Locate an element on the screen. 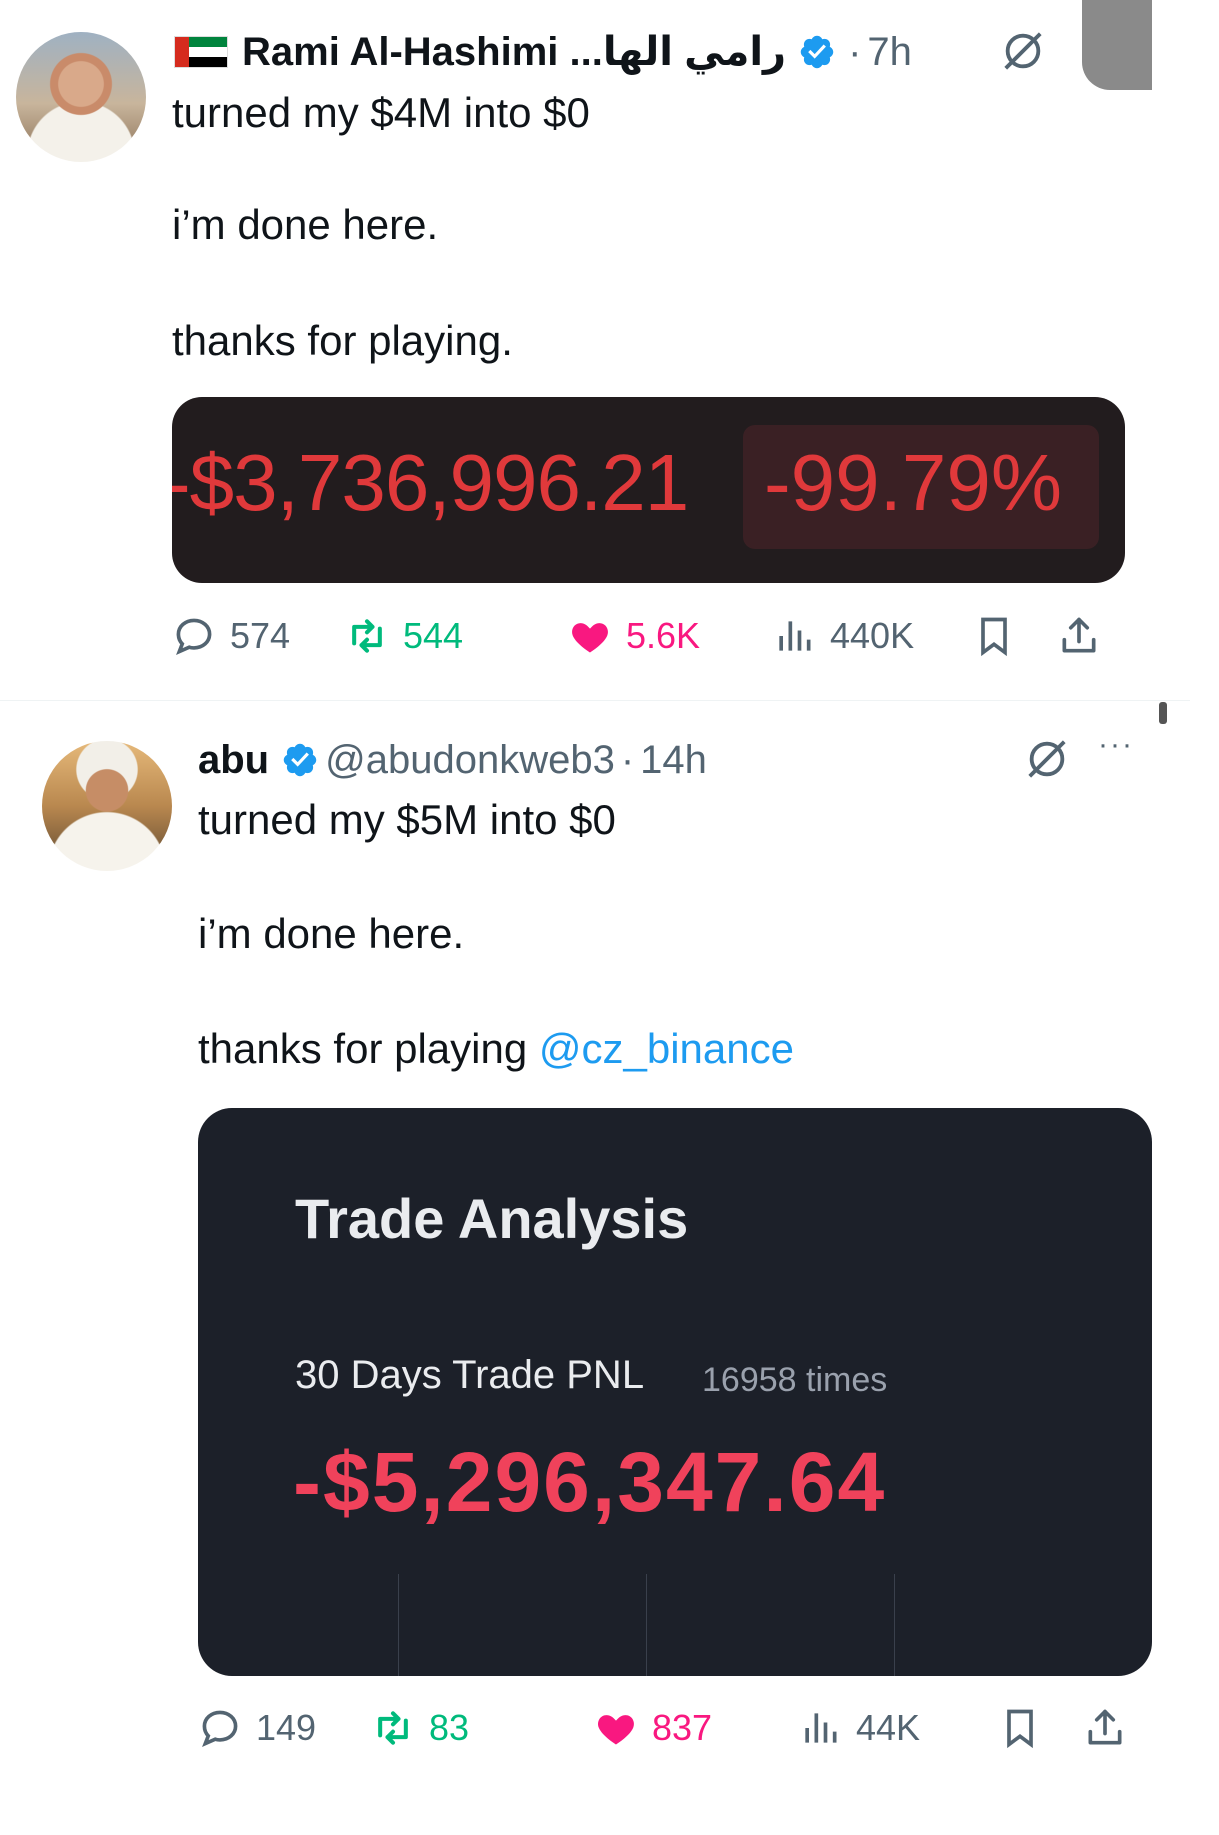 This screenshot has width=1219, height=1835. repost-button: 544 is located at coordinates (404, 636).